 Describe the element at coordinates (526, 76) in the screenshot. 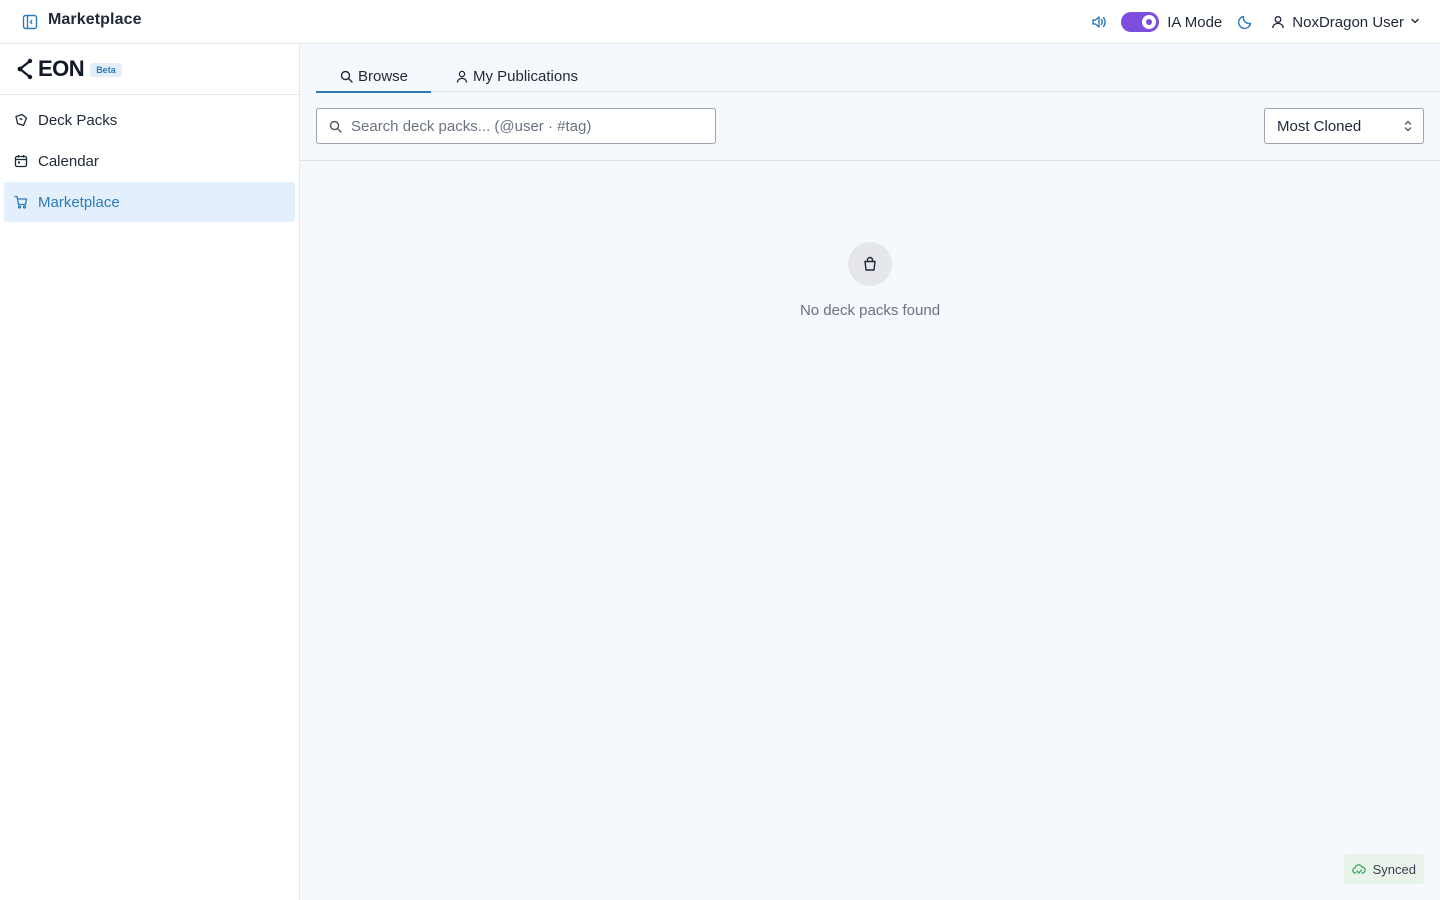

I see `tab-label: My Publications` at that location.